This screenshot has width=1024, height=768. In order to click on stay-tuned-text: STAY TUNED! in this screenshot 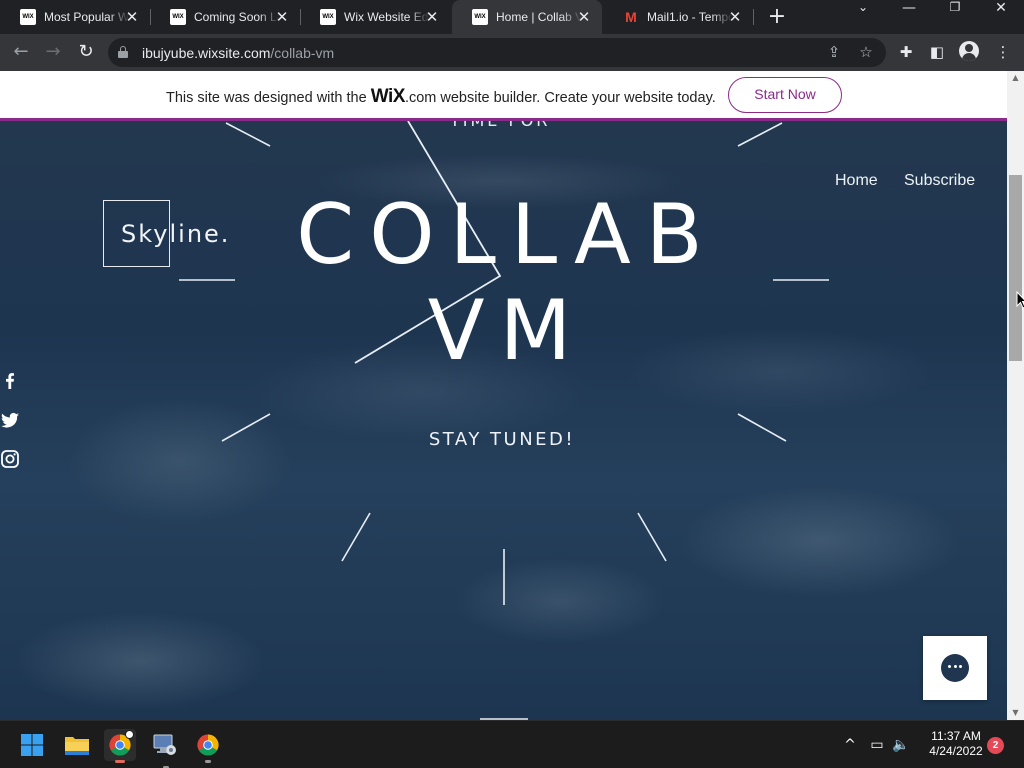, I will do `click(502, 439)`.